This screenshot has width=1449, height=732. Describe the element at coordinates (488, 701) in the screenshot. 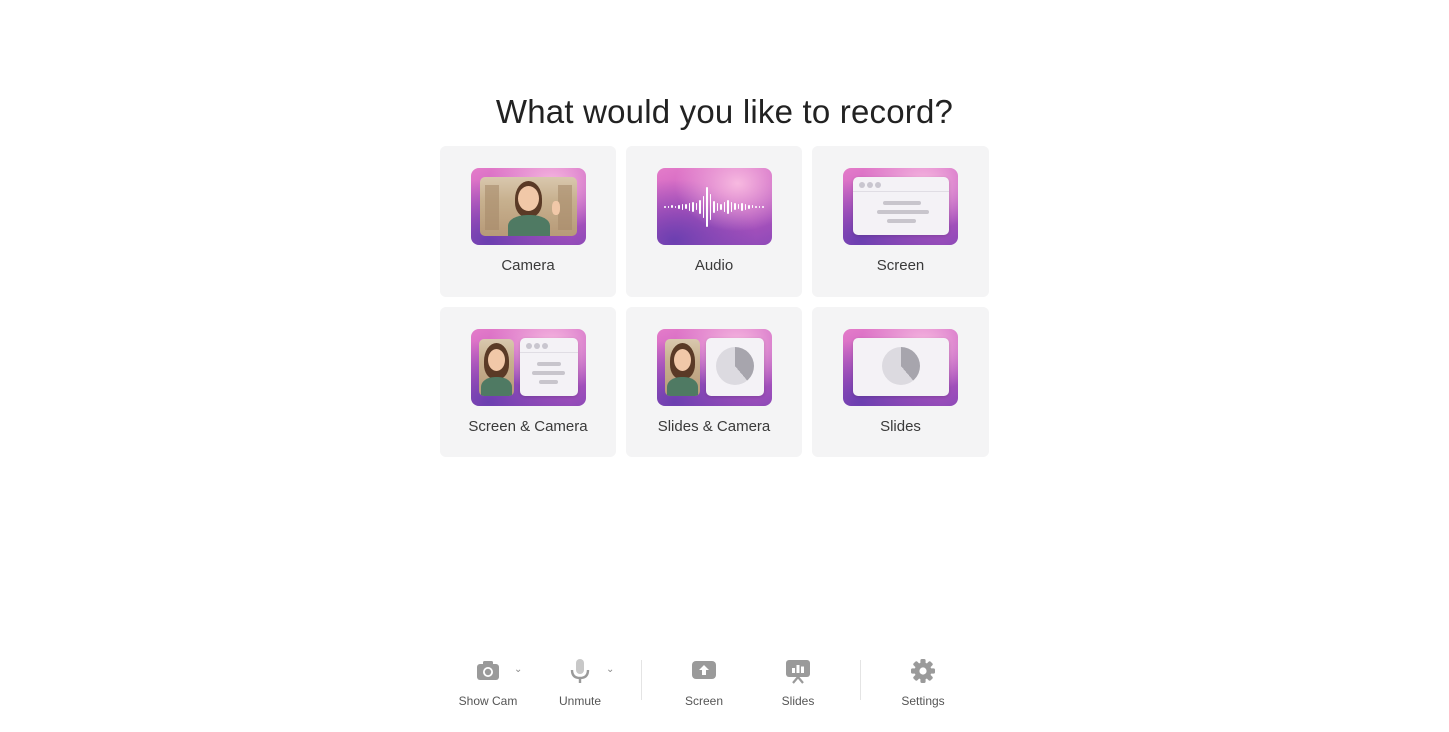

I see `show-cam-label: Show Cam` at that location.